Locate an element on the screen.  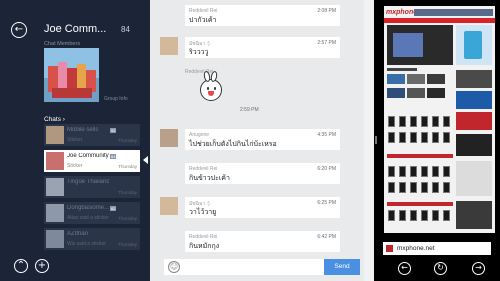
member-count: 84 is located at coordinates (125, 29).